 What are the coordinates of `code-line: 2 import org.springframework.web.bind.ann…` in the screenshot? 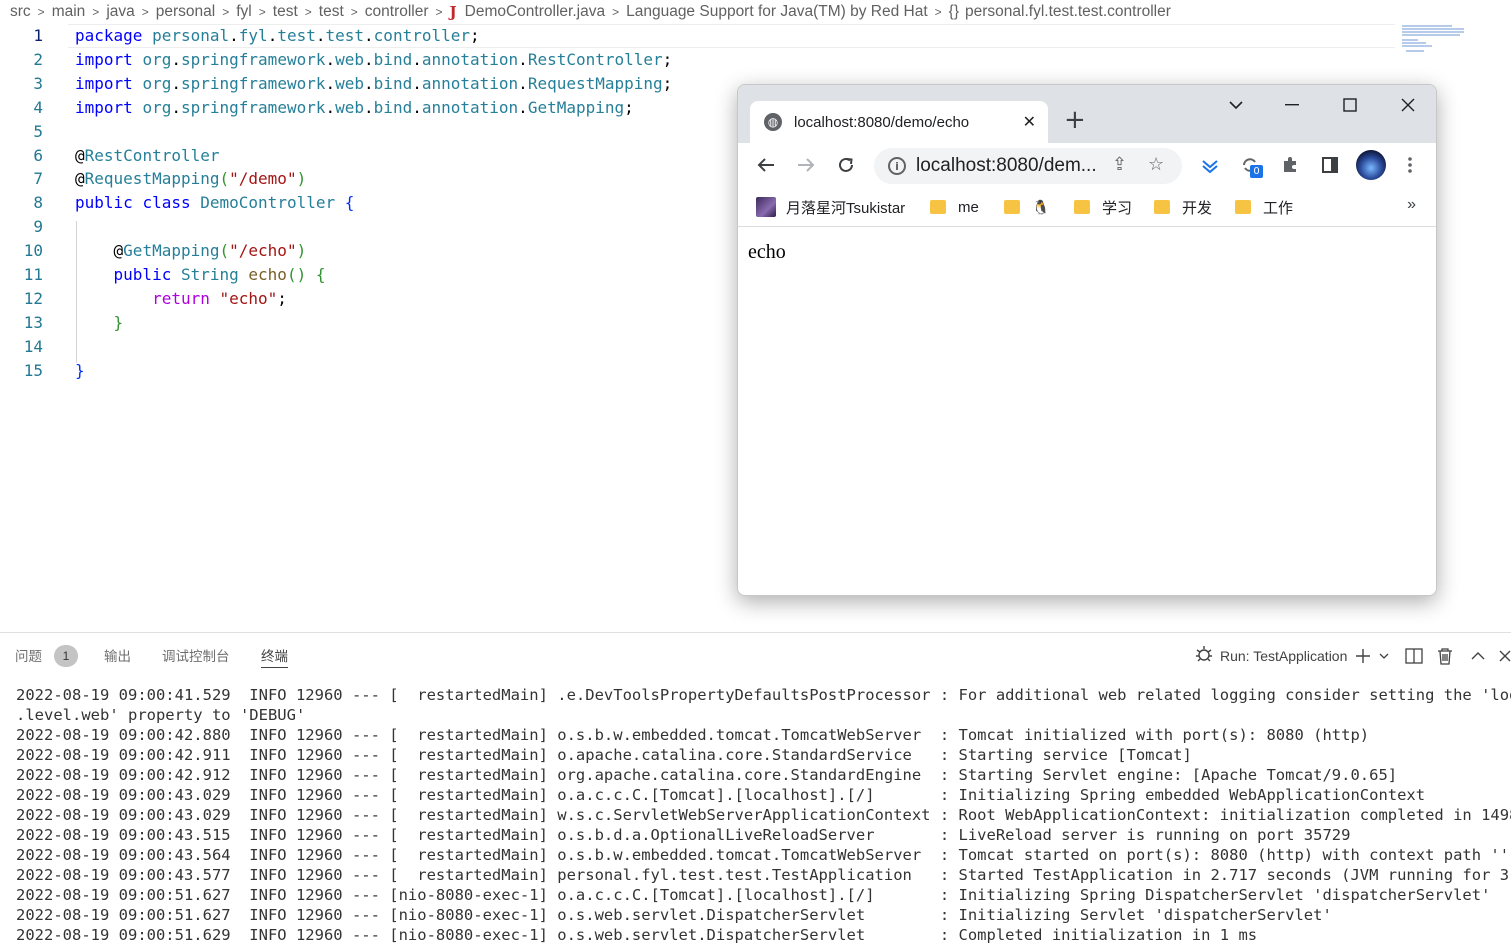 It's located at (336, 60).